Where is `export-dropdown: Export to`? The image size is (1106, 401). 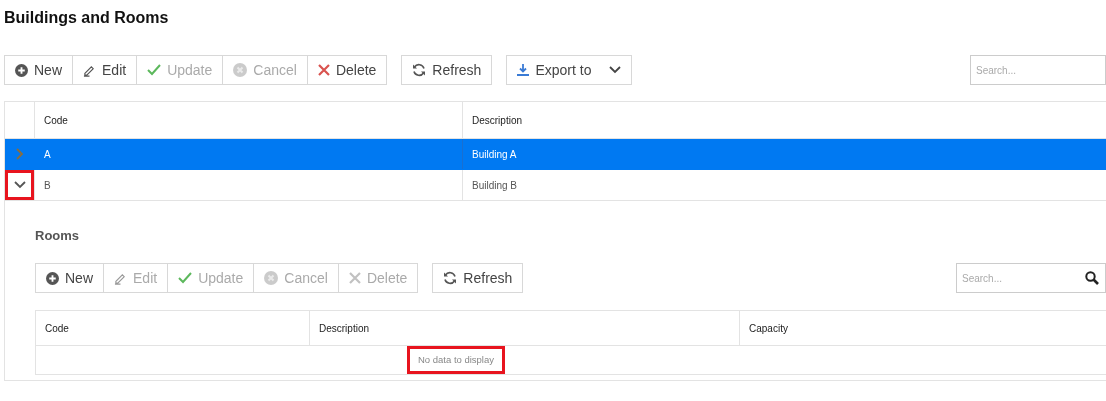
export-dropdown: Export to is located at coordinates (569, 70).